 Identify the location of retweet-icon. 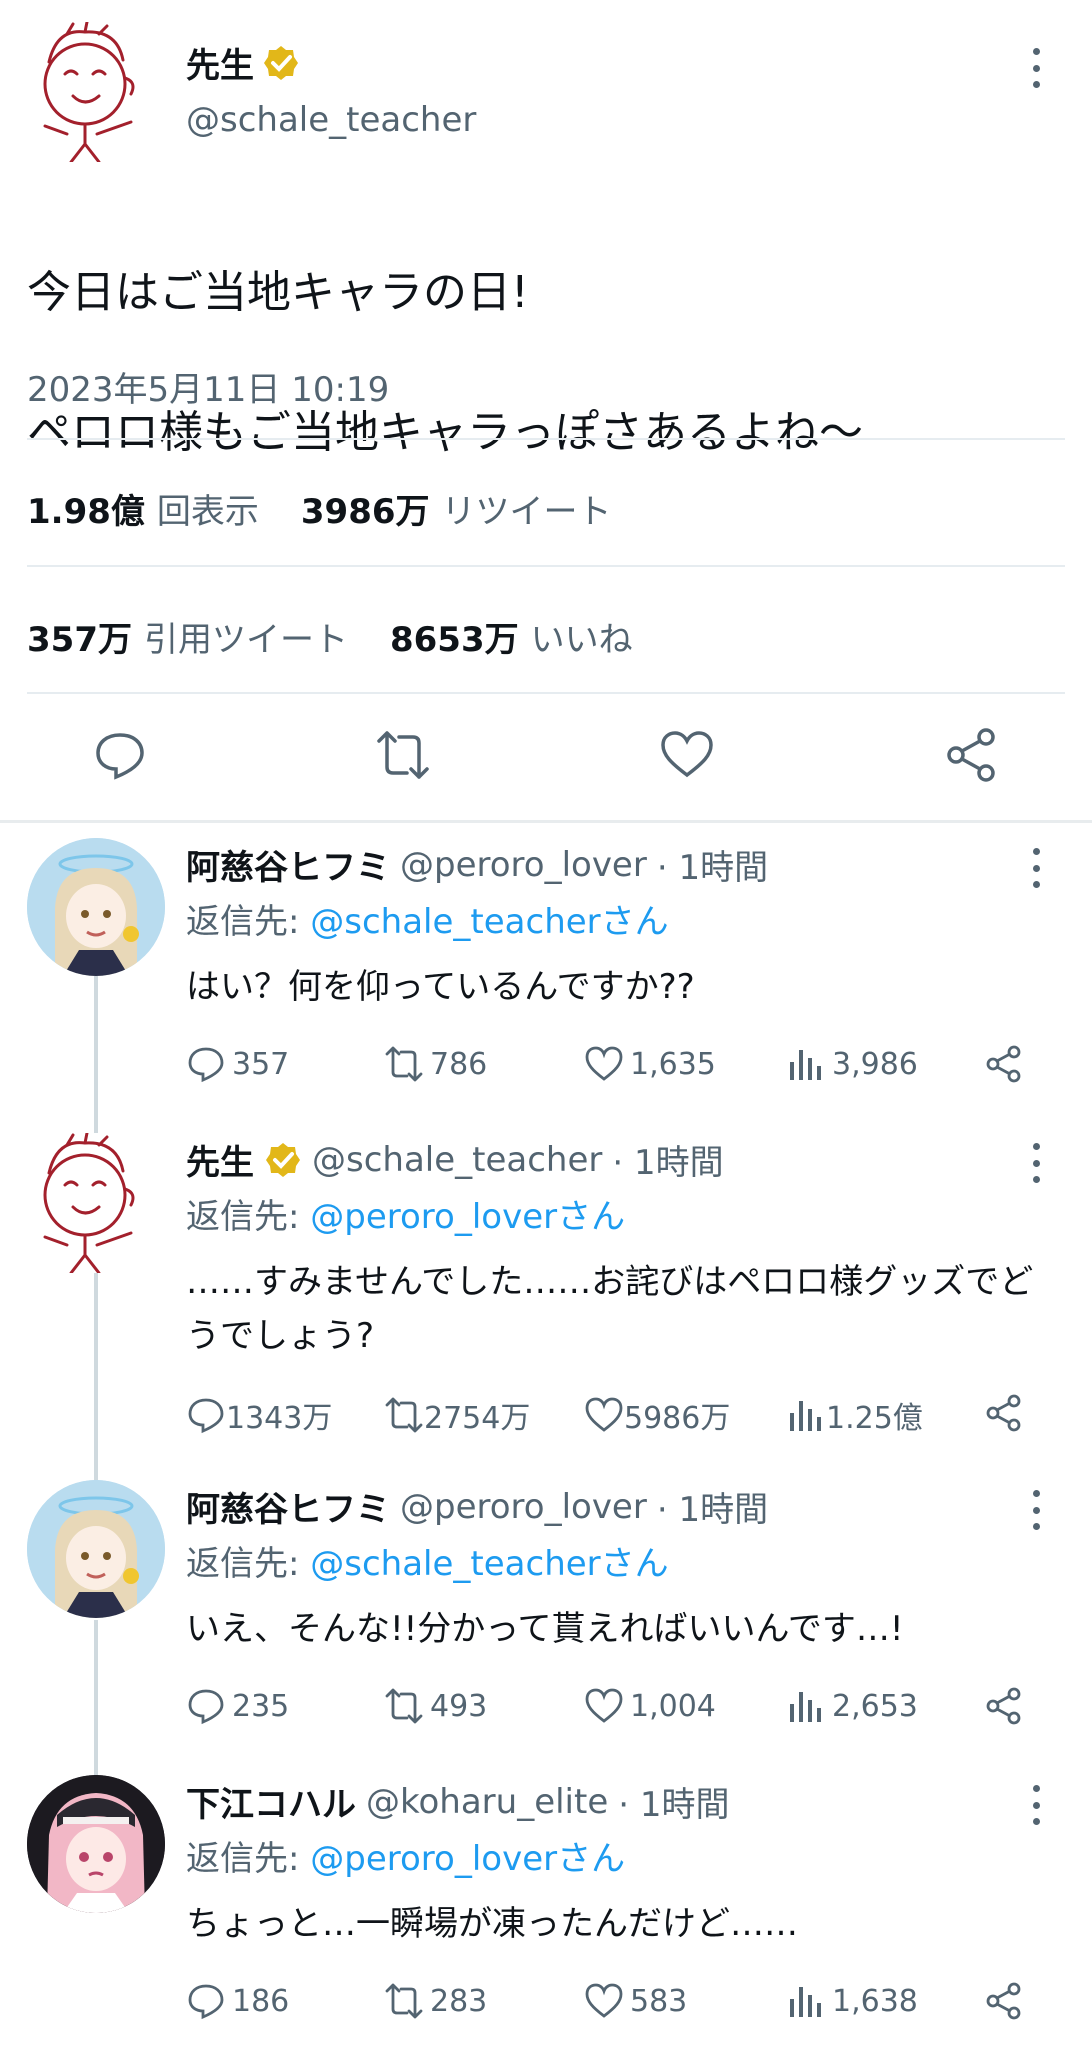
(403, 755).